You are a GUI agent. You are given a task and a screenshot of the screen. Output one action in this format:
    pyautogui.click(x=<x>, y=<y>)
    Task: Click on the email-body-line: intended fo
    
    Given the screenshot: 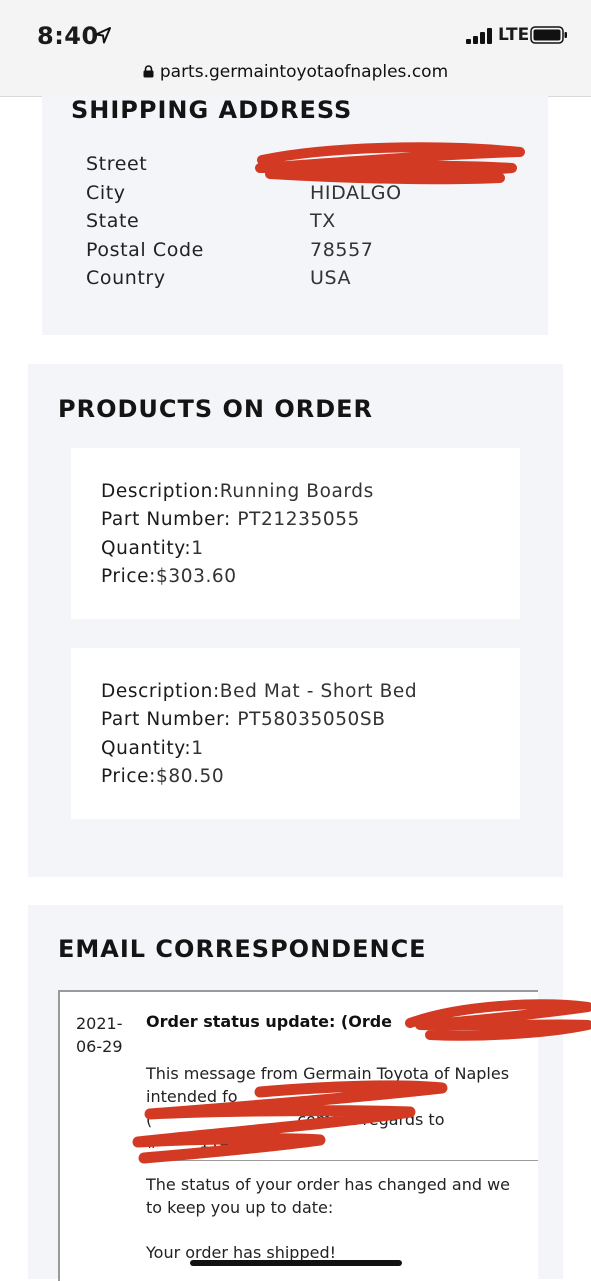 What is the action you would take?
    pyautogui.click(x=192, y=1096)
    